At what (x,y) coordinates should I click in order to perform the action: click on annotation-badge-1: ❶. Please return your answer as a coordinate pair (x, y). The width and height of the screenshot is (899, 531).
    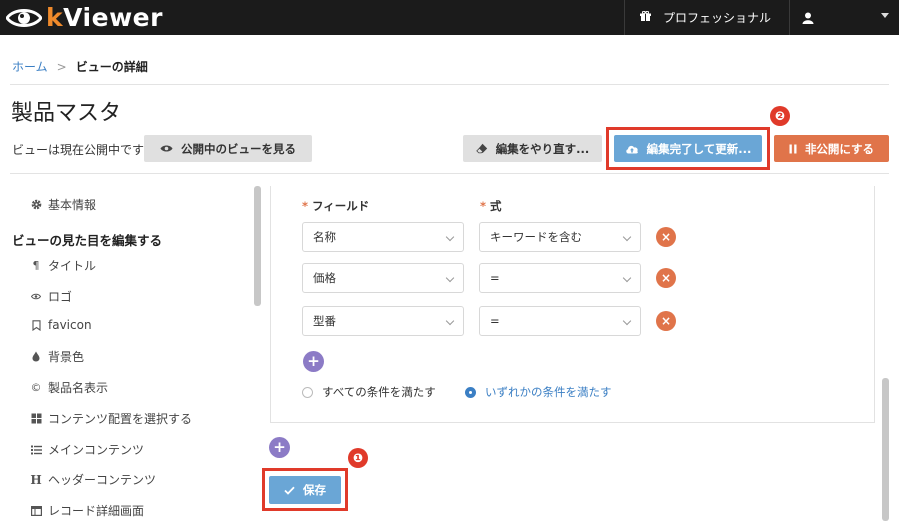
    Looking at the image, I should click on (358, 458).